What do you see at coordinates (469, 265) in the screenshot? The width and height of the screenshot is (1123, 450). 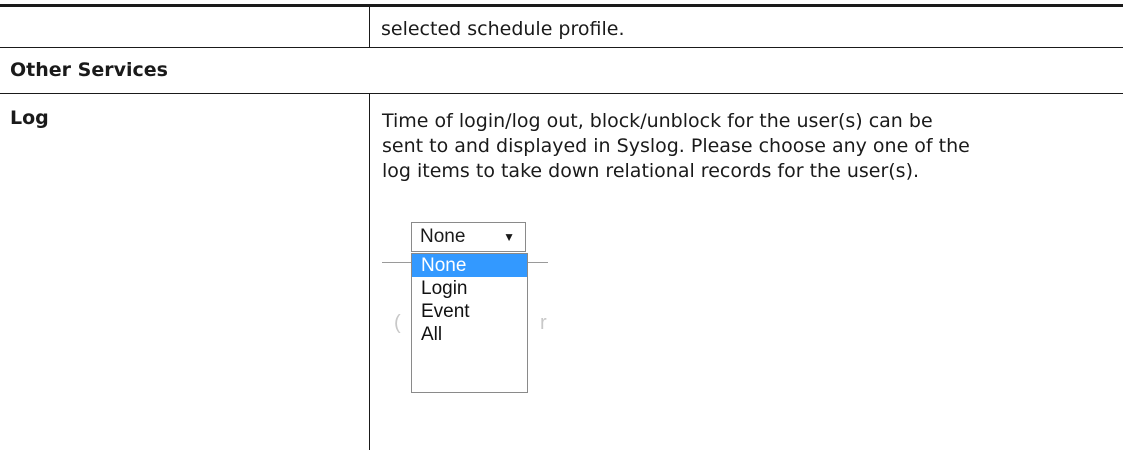 I see `log-option-none: None` at bounding box center [469, 265].